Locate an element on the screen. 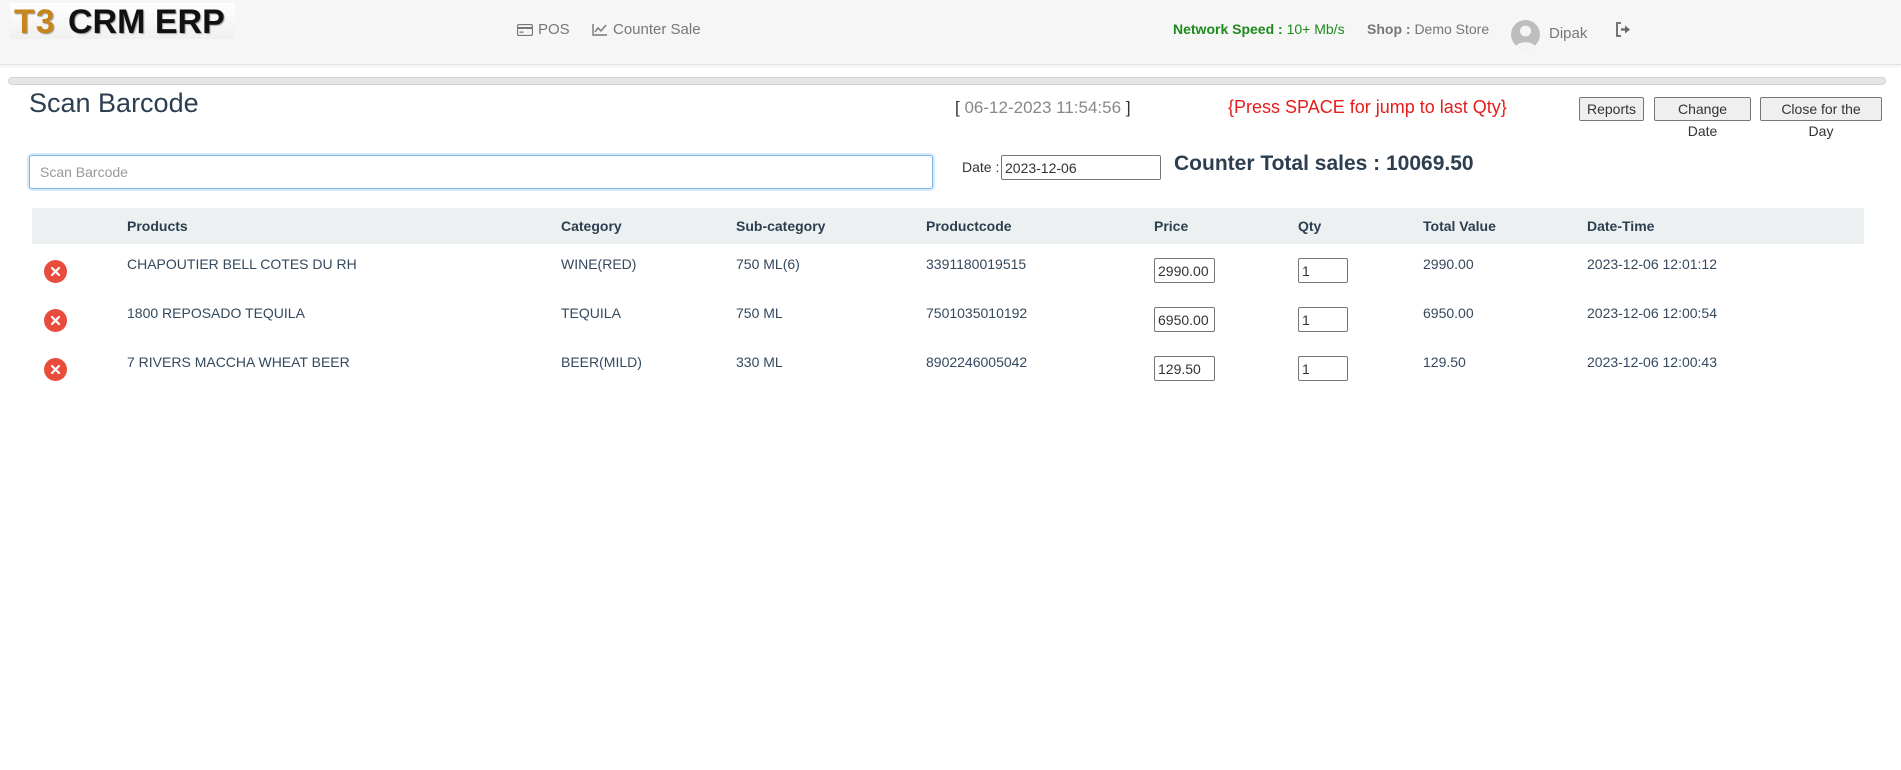  cell-total-value: 129.50 is located at coordinates (1444, 362).